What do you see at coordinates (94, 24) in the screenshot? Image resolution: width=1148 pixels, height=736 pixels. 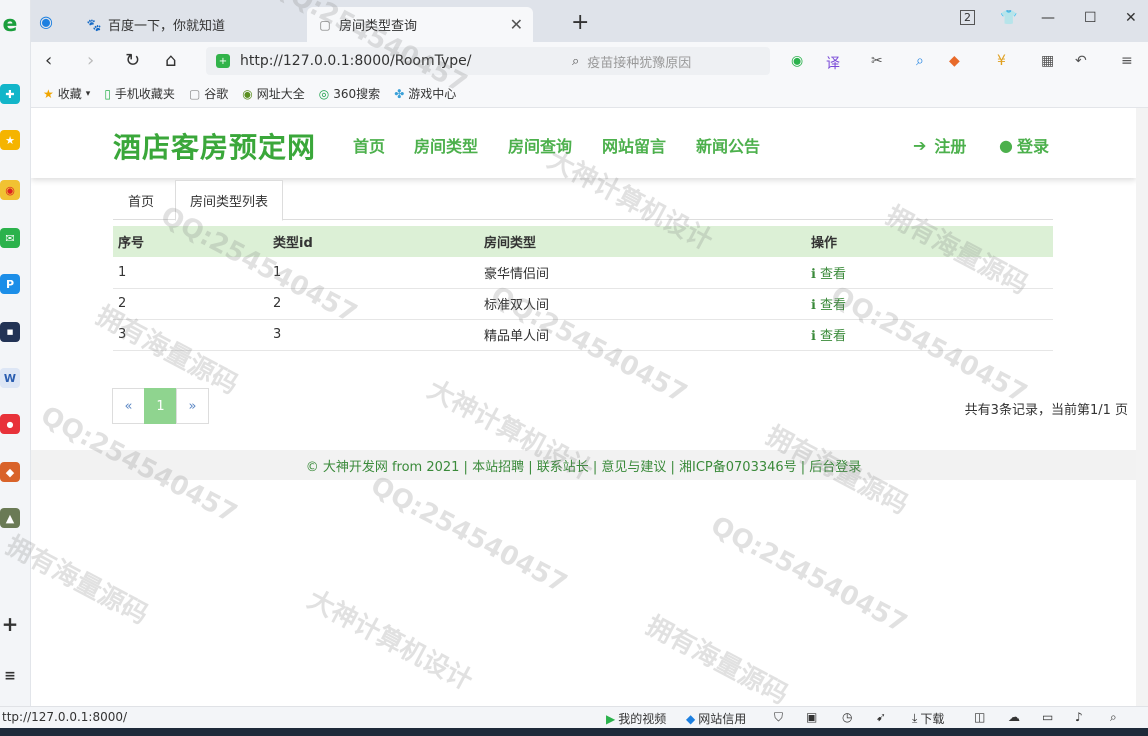 I see `baidu-icon: 🐾` at bounding box center [94, 24].